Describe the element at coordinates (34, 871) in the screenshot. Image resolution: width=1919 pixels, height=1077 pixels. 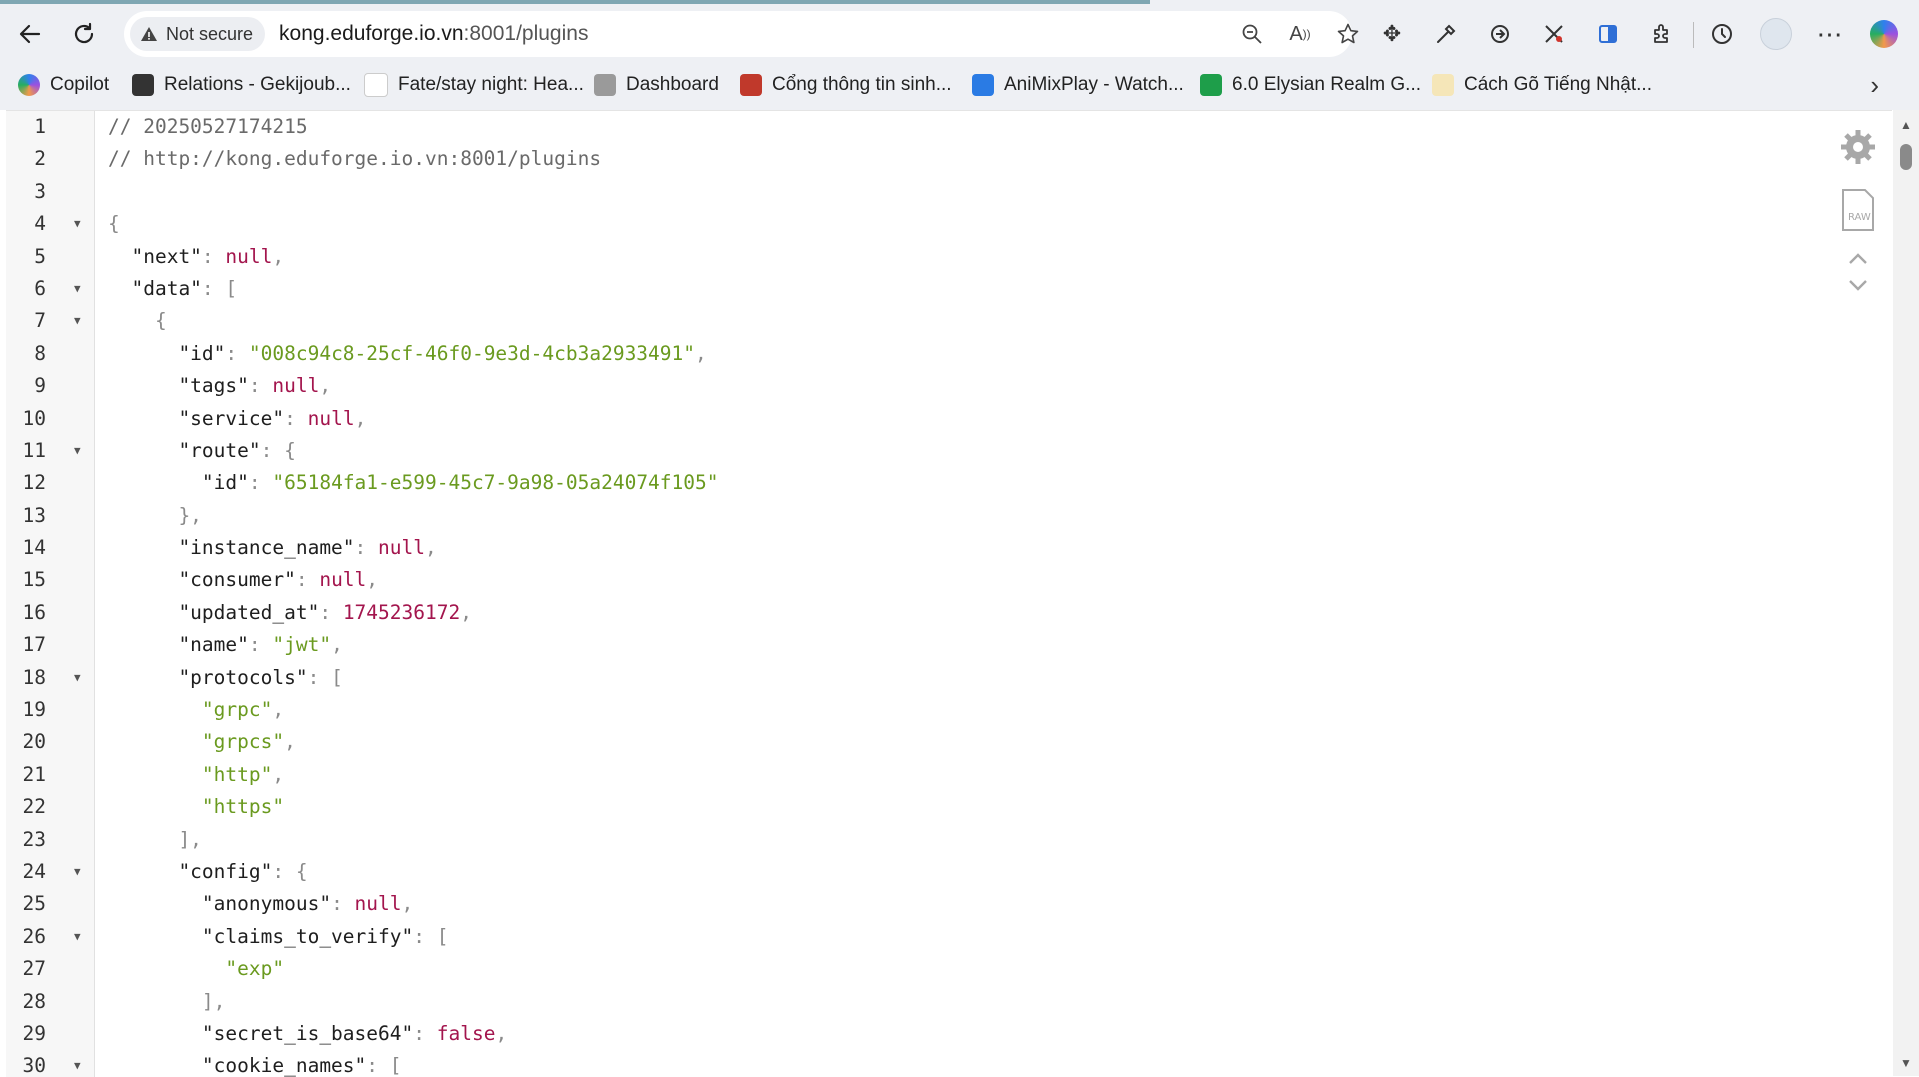
I see `line-number: 24` at that location.